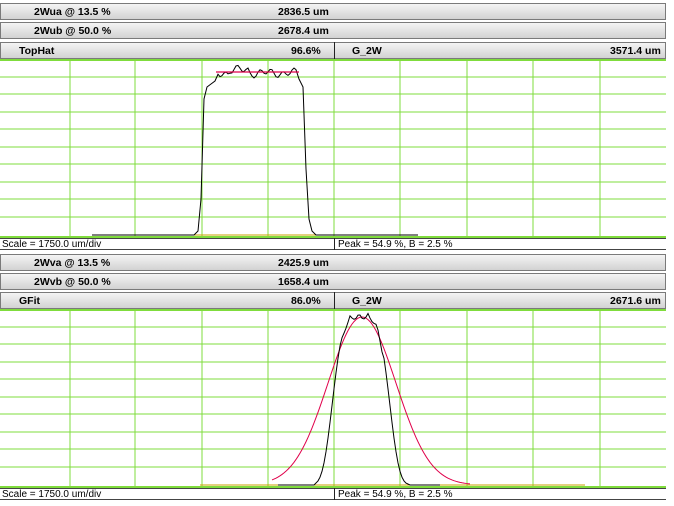 The height and width of the screenshot is (506, 674). I want to click on width-a-value: 2425.9 um, so click(303, 263).